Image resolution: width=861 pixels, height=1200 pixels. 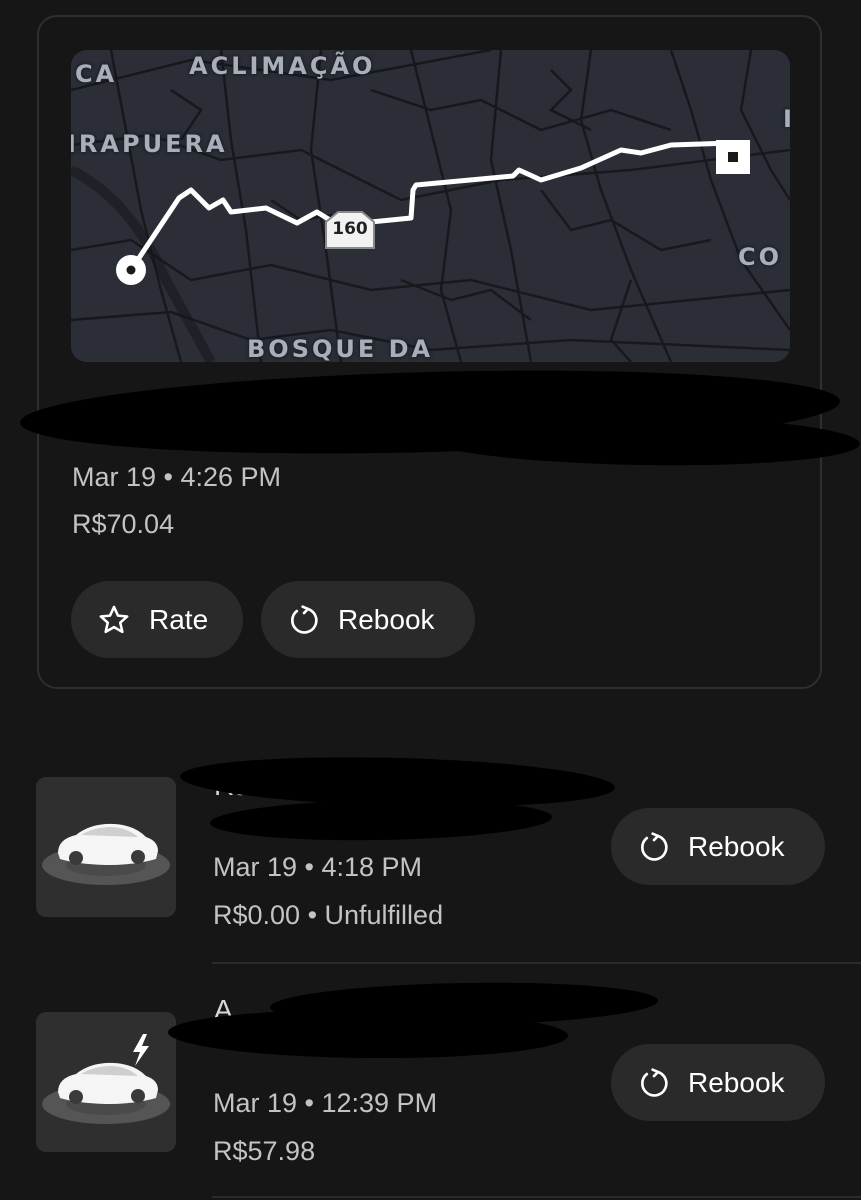 What do you see at coordinates (131, 270) in the screenshot?
I see `origin-dot-icon` at bounding box center [131, 270].